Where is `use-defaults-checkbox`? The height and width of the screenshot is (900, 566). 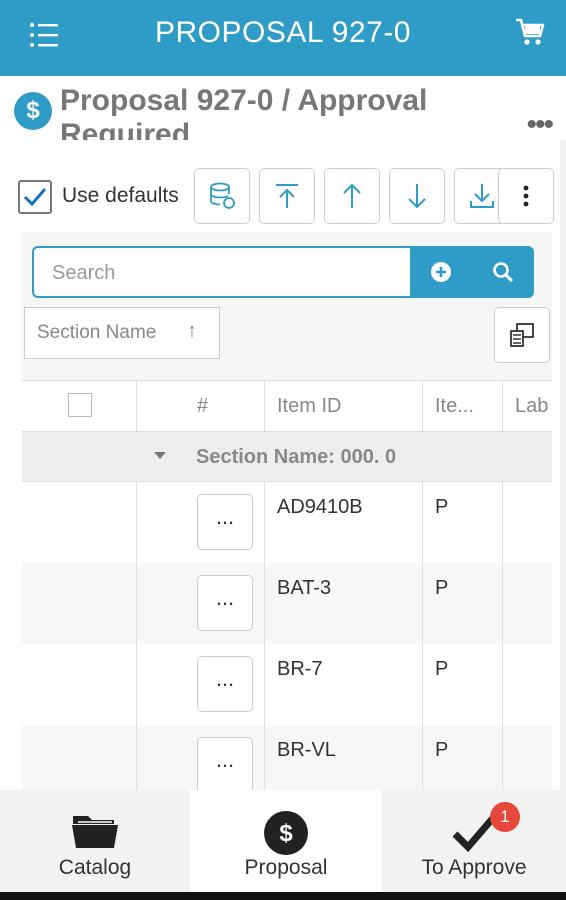 use-defaults-checkbox is located at coordinates (35, 197).